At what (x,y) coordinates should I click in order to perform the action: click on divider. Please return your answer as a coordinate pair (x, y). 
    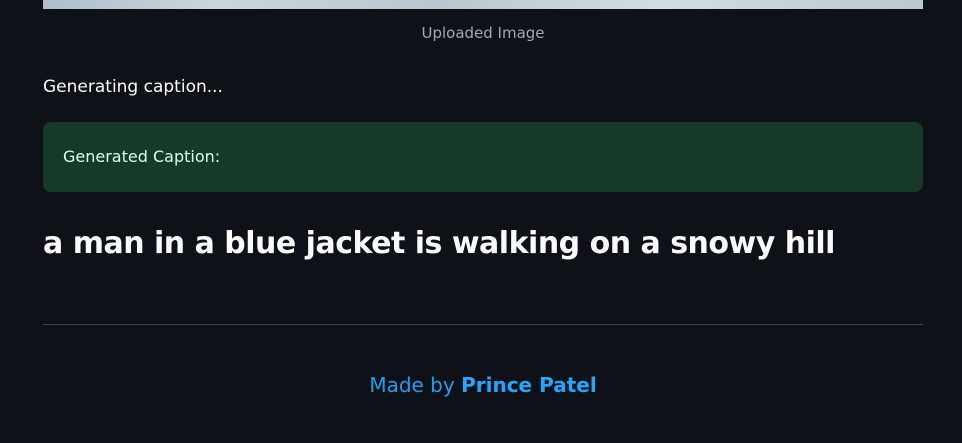
    Looking at the image, I should click on (483, 324).